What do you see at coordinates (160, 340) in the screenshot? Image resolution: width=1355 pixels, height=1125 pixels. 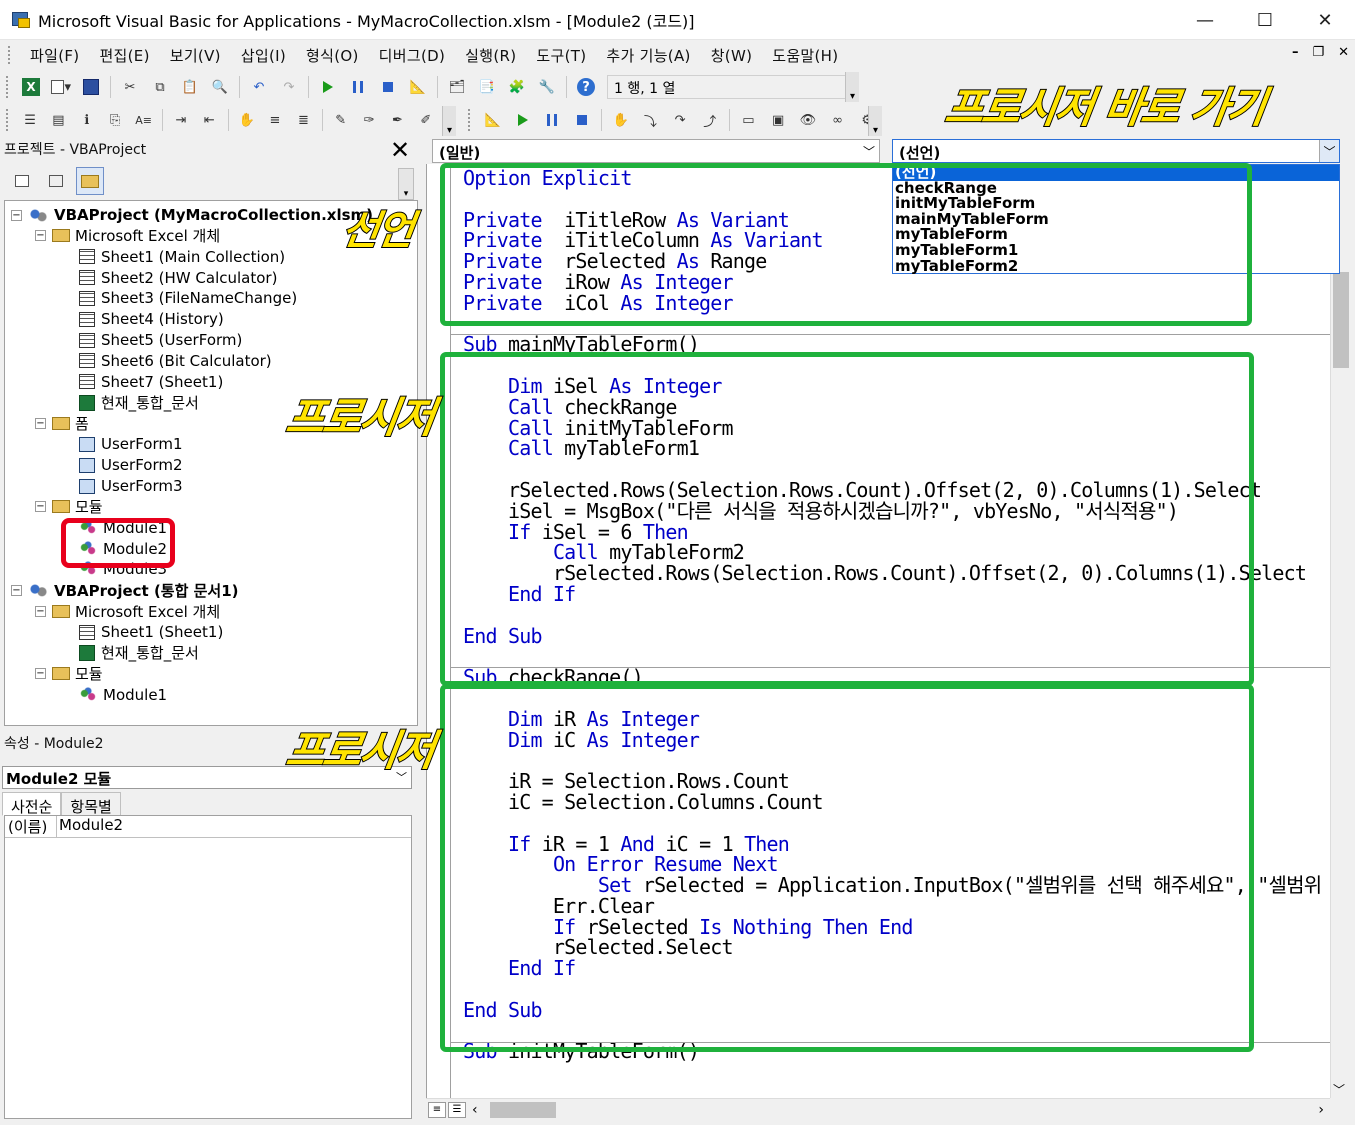 I see `tree-item-sheet: Sheet5 (UserForm)` at bounding box center [160, 340].